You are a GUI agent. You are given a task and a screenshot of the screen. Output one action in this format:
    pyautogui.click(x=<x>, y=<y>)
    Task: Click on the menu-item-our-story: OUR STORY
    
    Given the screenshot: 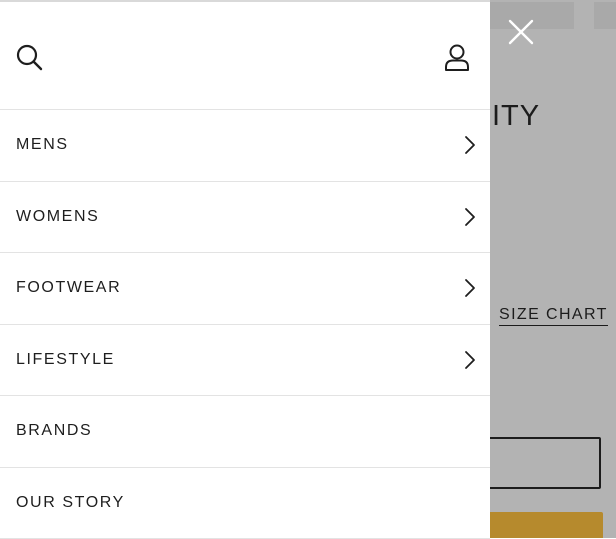 What is the action you would take?
    pyautogui.click(x=245, y=503)
    